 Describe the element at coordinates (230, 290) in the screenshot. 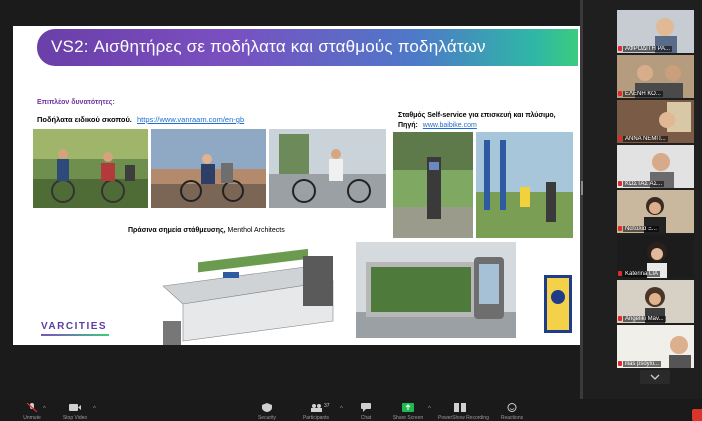

I see `parking-module-diagram` at that location.